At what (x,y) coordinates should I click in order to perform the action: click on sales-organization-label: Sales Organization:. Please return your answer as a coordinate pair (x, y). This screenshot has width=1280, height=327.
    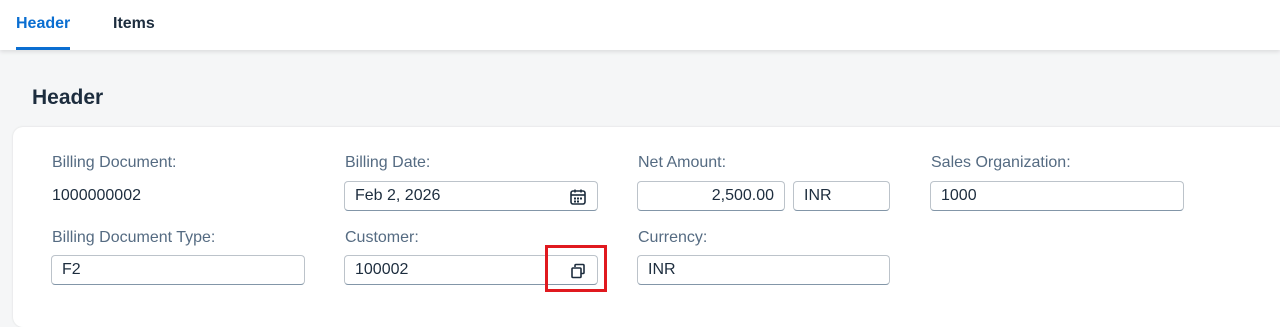
    Looking at the image, I should click on (1001, 162).